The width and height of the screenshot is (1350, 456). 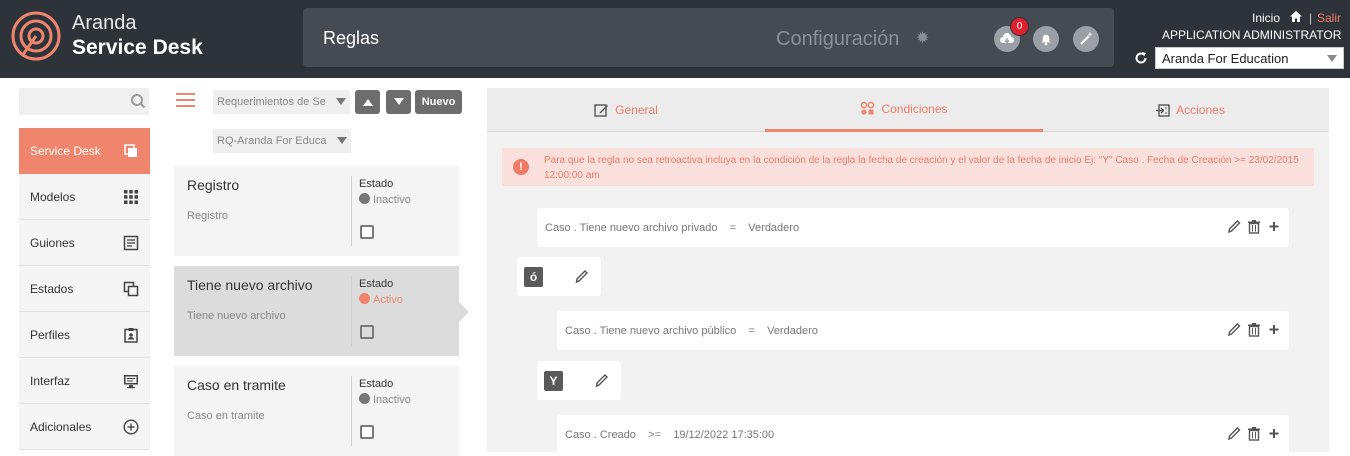 I want to click on home-icon, so click(x=1296, y=16).